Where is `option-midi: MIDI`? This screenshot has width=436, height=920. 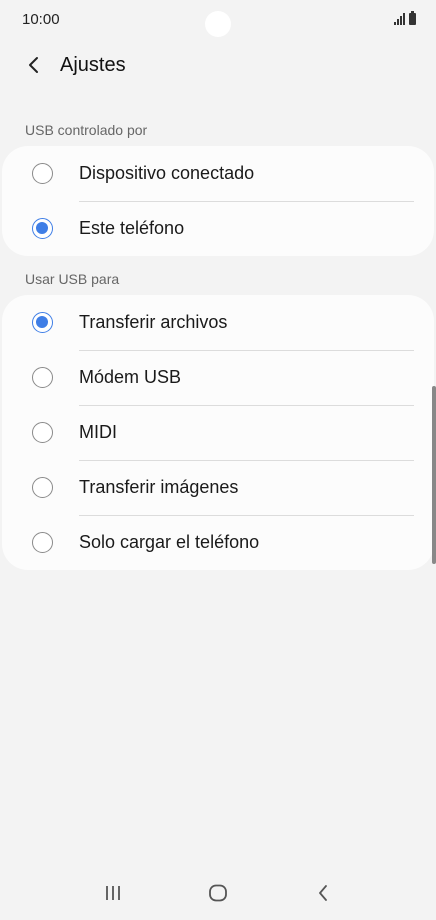
option-midi: MIDI is located at coordinates (218, 432).